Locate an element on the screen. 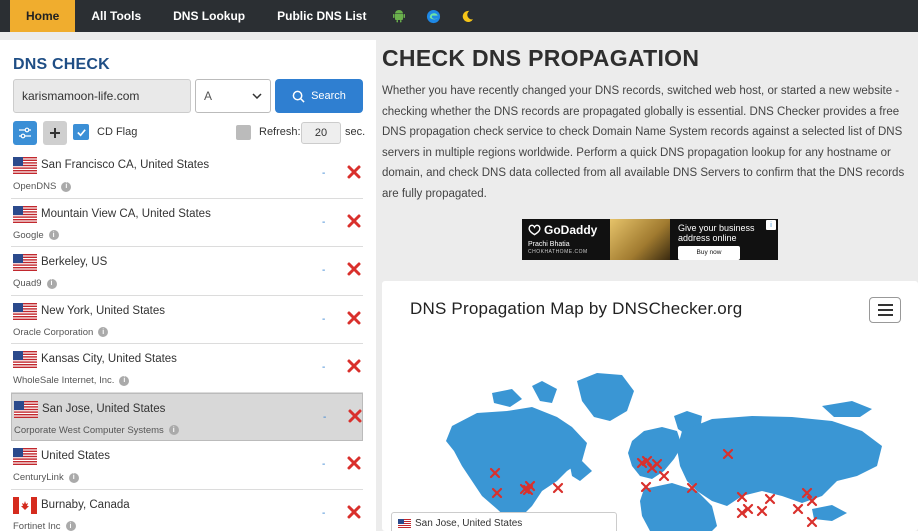  nav-home: Home is located at coordinates (43, 16).